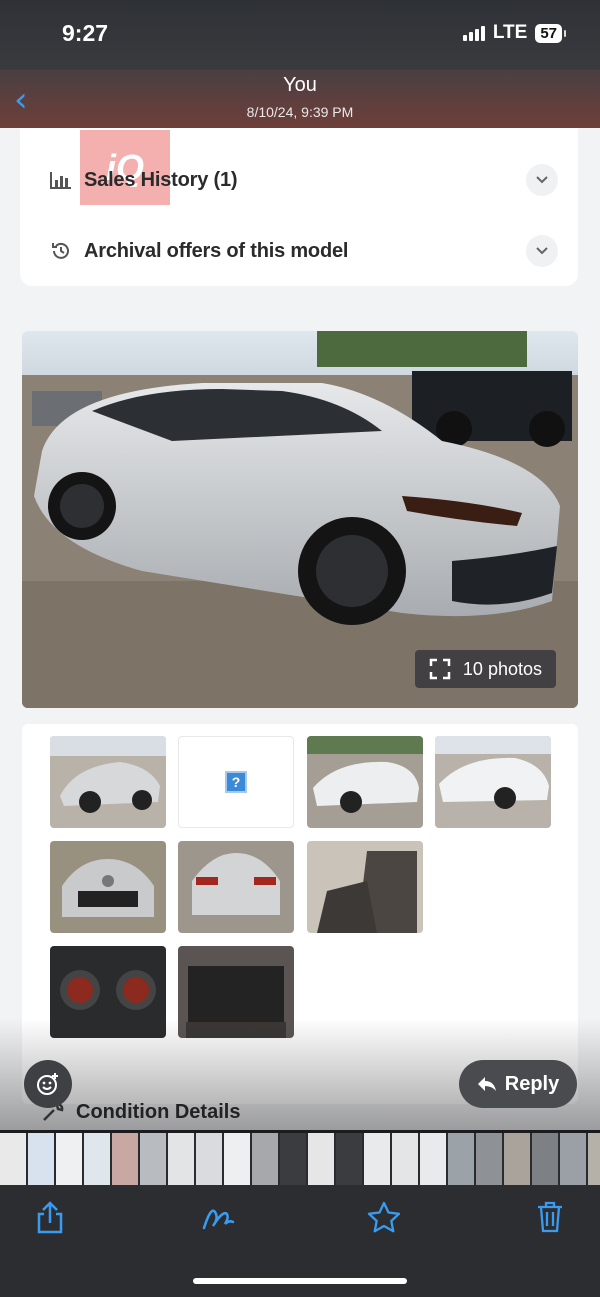 The width and height of the screenshot is (600, 1297). I want to click on home-indicator, so click(300, 1281).